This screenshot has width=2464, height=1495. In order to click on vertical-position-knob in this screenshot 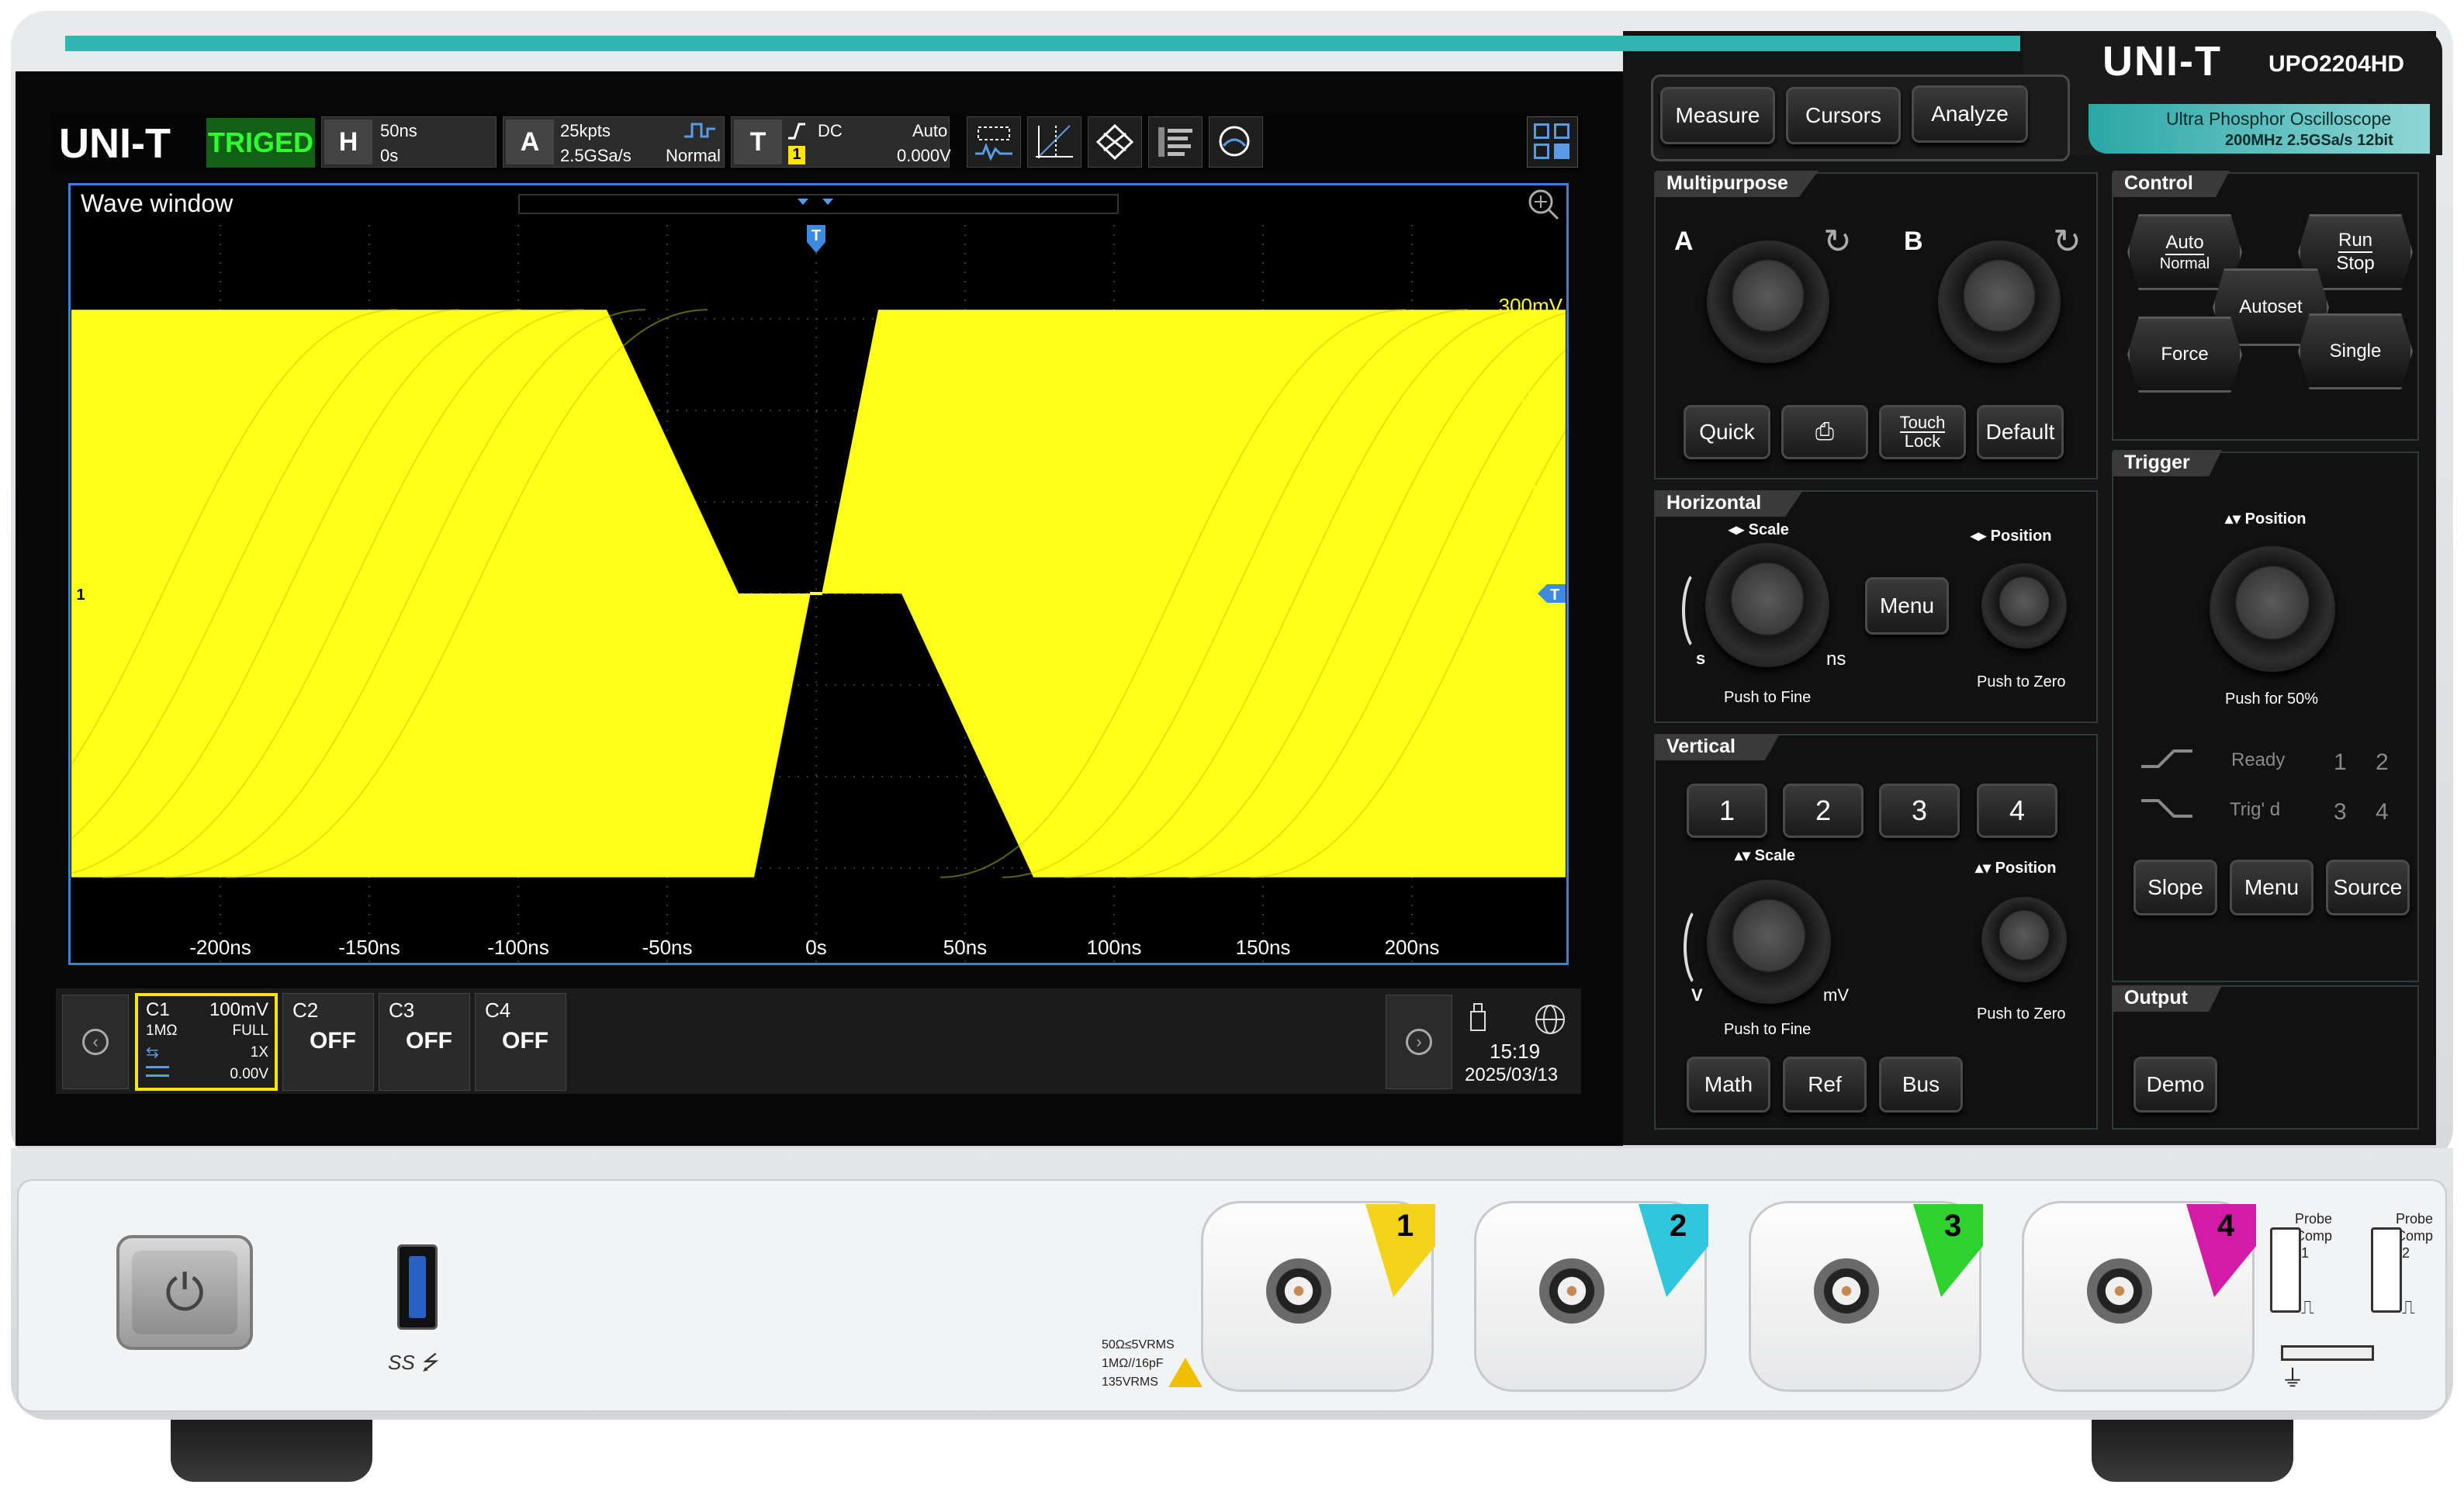, I will do `click(2024, 940)`.